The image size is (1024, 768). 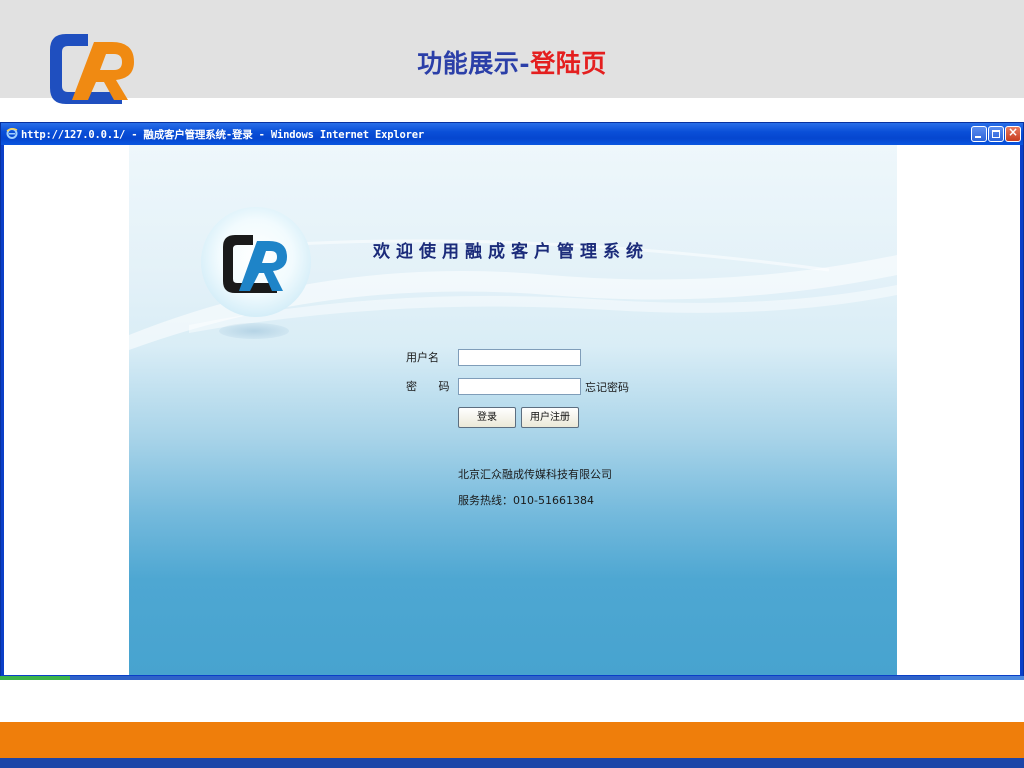 I want to click on browser-status-strip, so click(x=512, y=678).